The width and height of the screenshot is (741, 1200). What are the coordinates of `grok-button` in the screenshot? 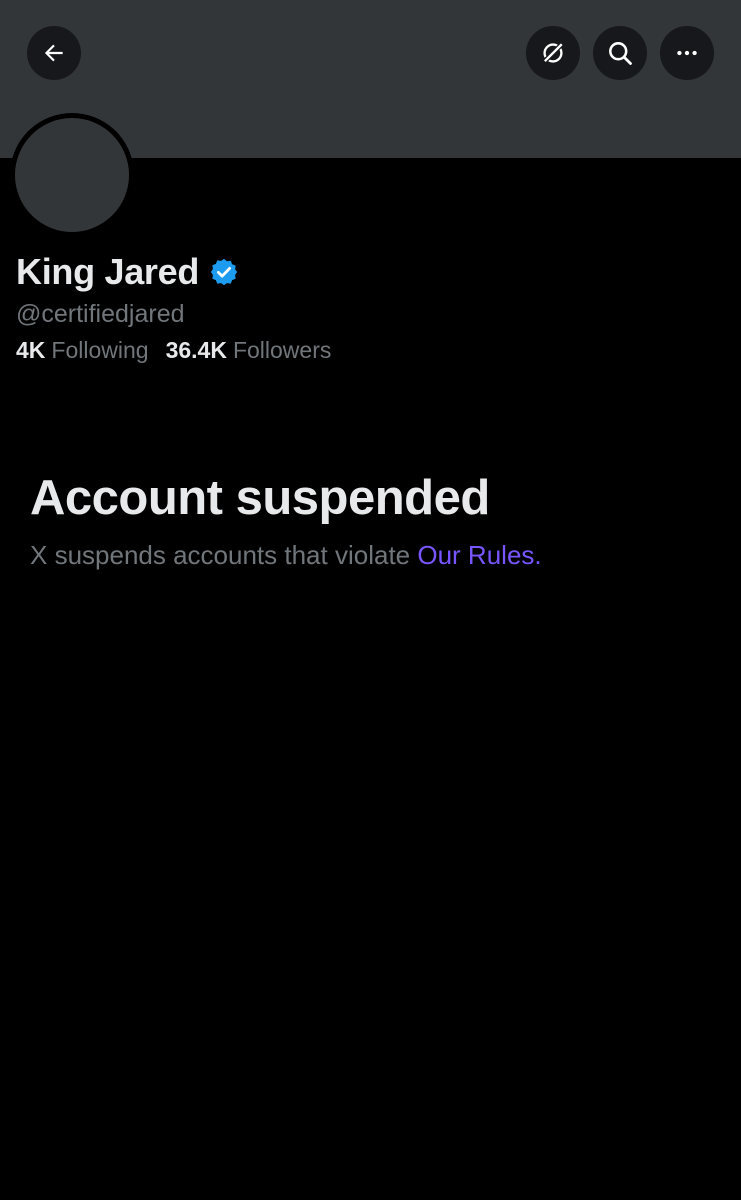 It's located at (553, 53).